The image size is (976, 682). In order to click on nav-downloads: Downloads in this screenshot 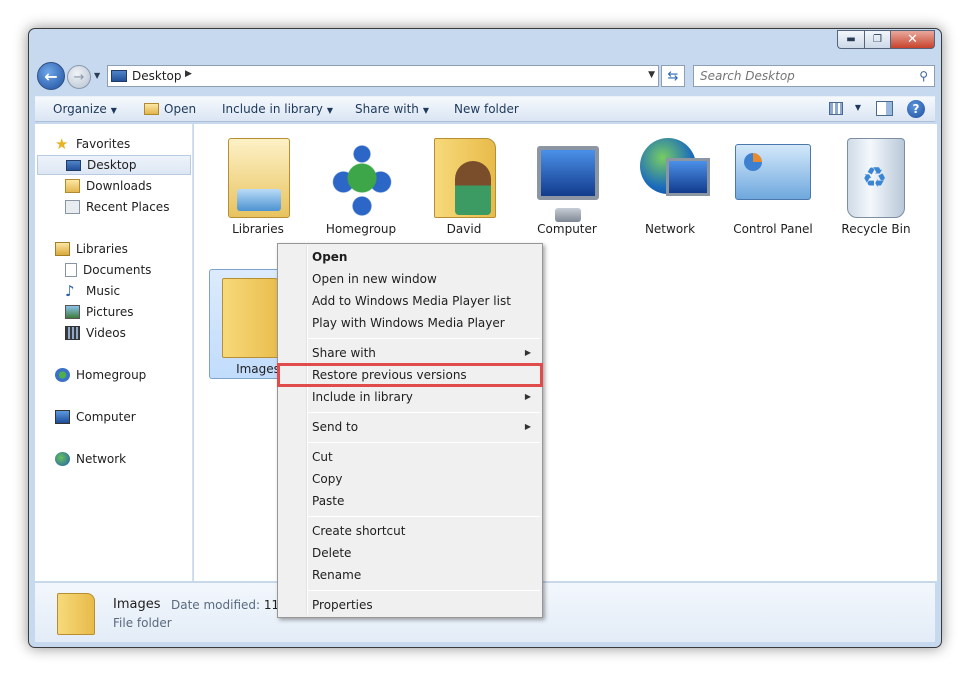, I will do `click(114, 186)`.